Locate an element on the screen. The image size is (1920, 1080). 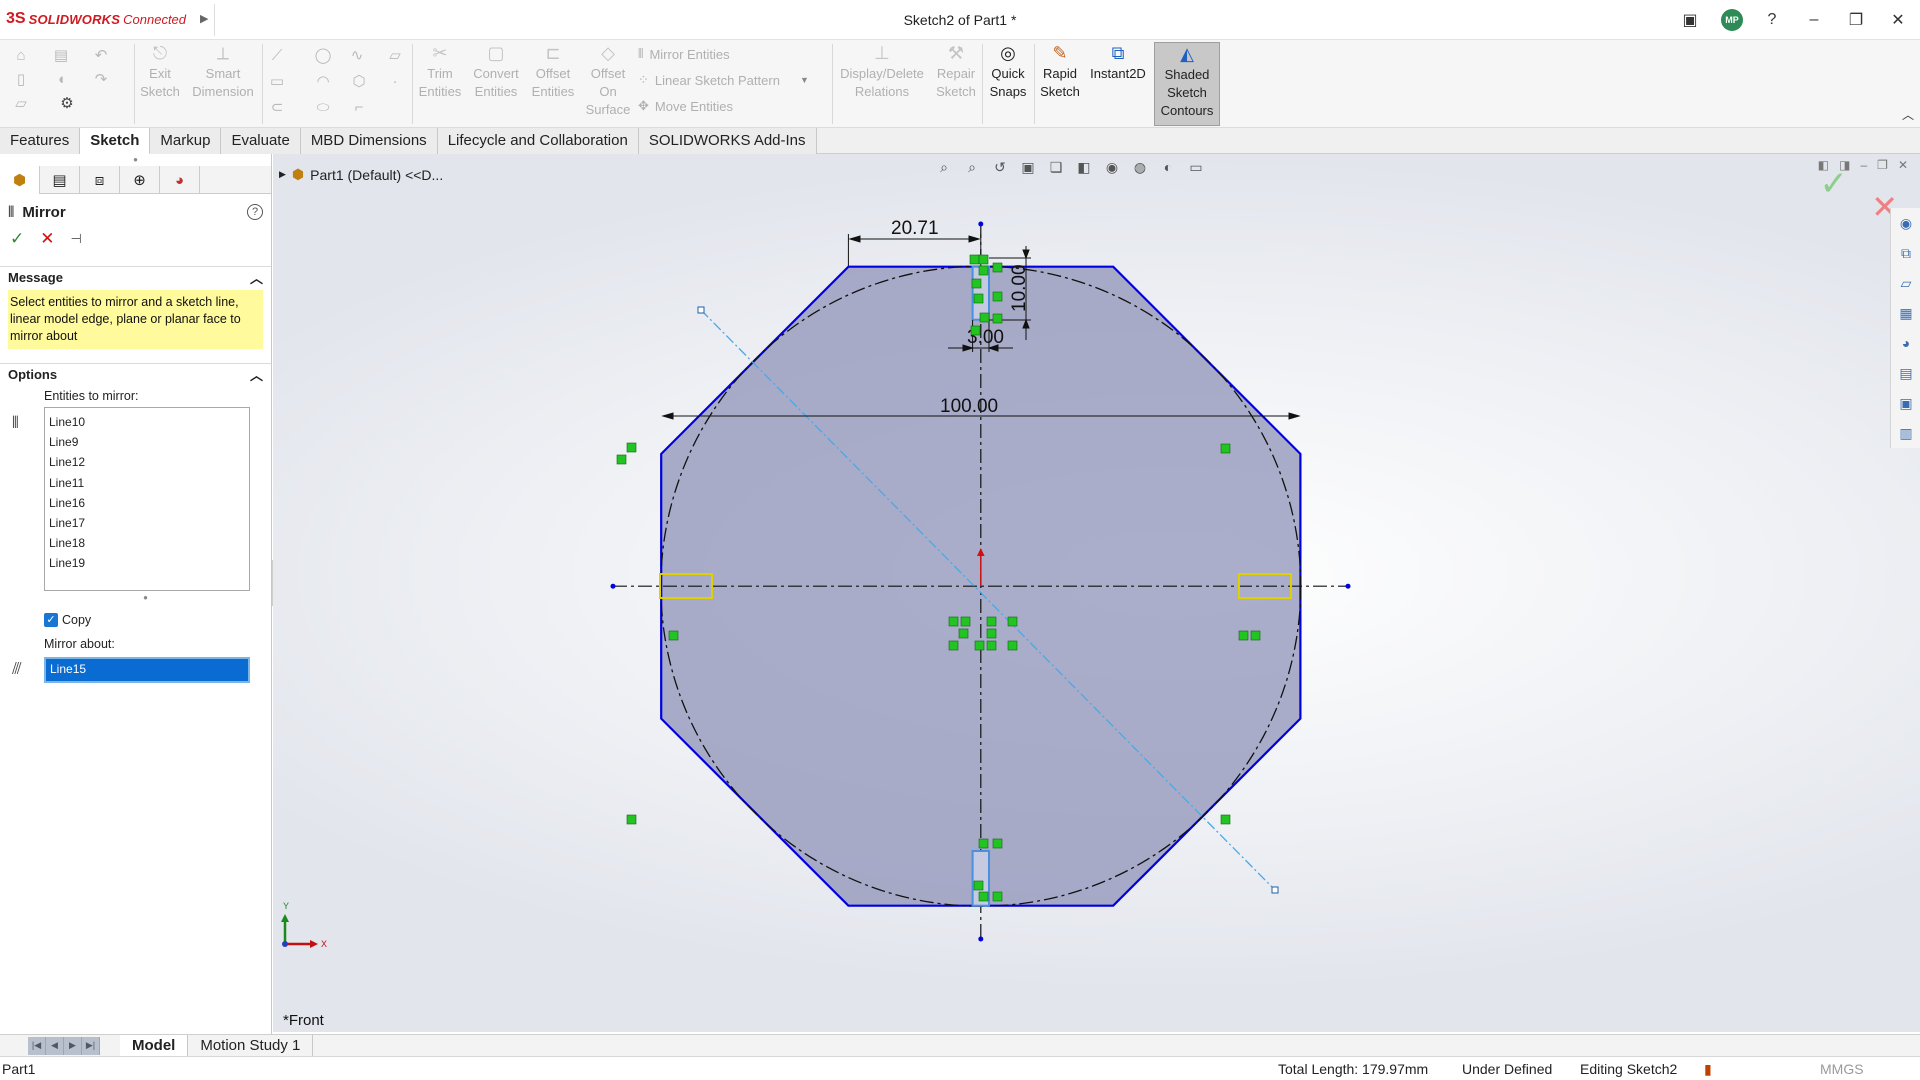
plm-icon: ▥ is located at coordinates (1905, 433).